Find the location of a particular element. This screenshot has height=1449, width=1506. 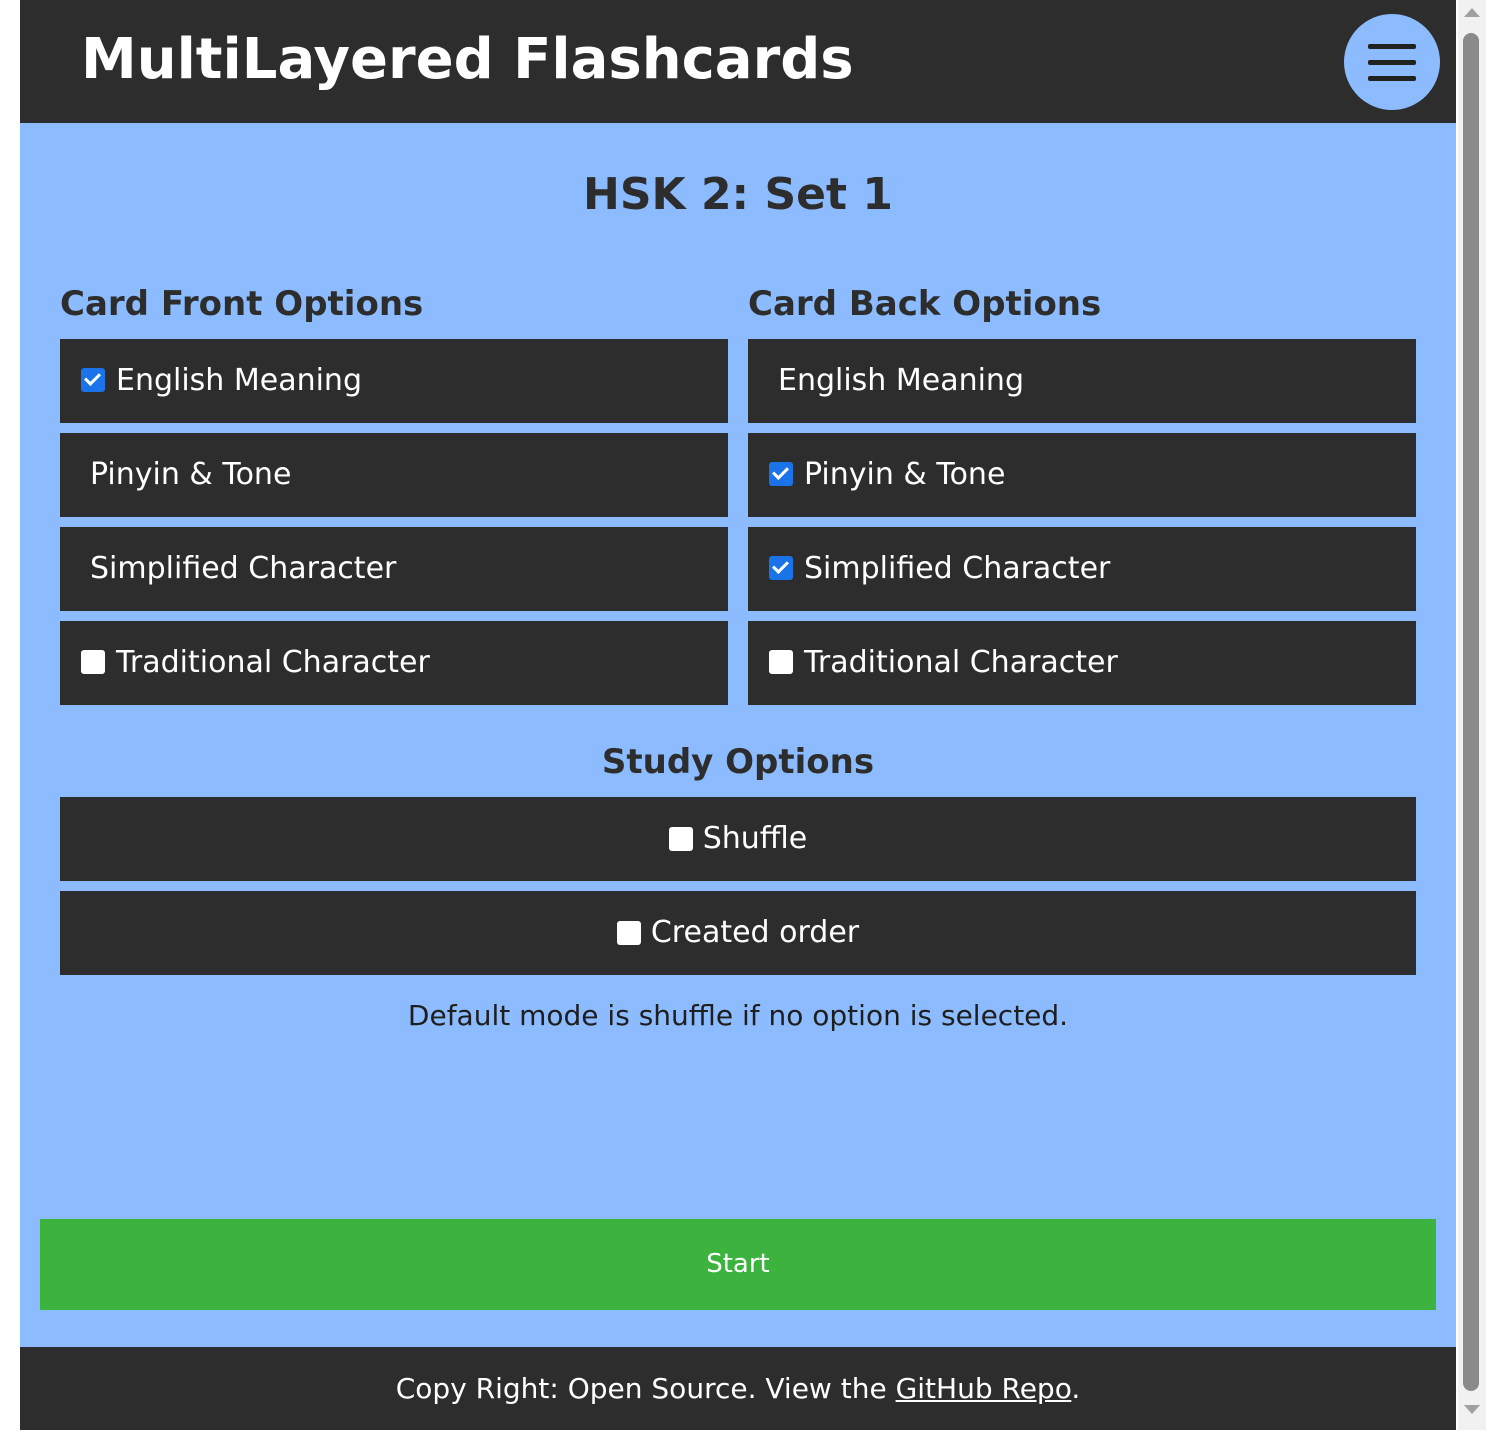

front-english-meaning-checkbox is located at coordinates (93, 380).